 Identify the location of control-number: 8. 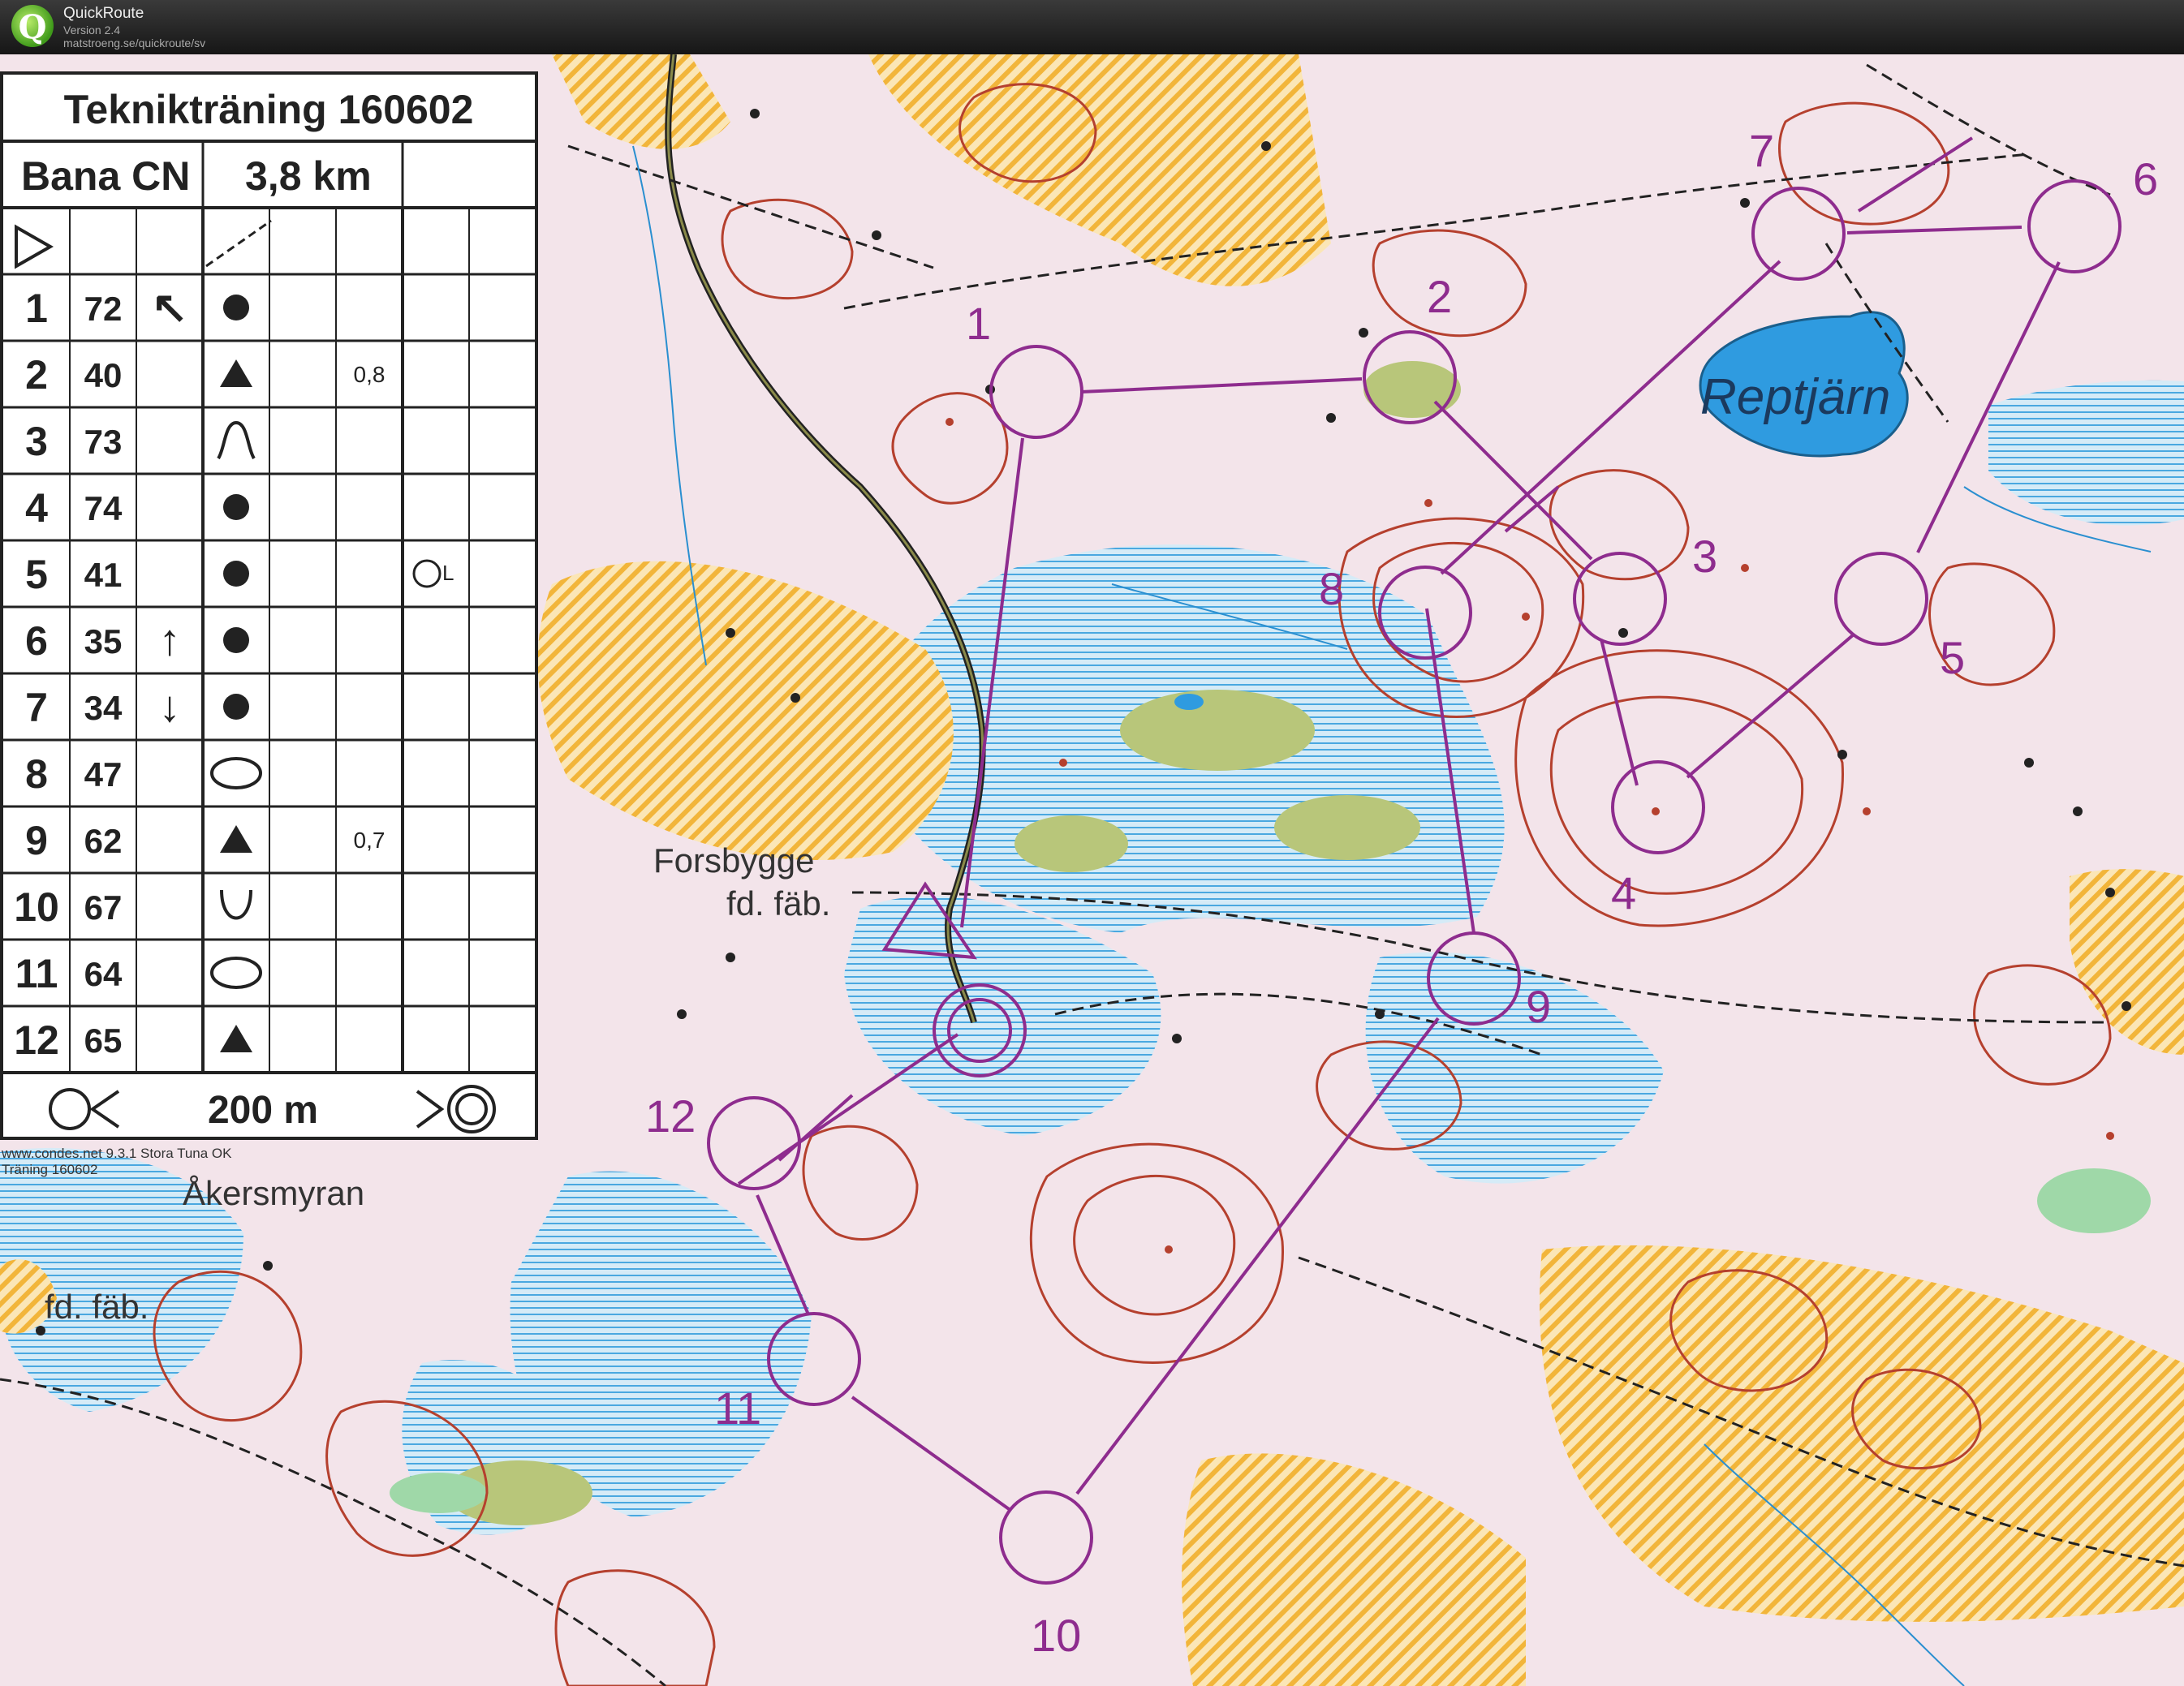
(36, 774).